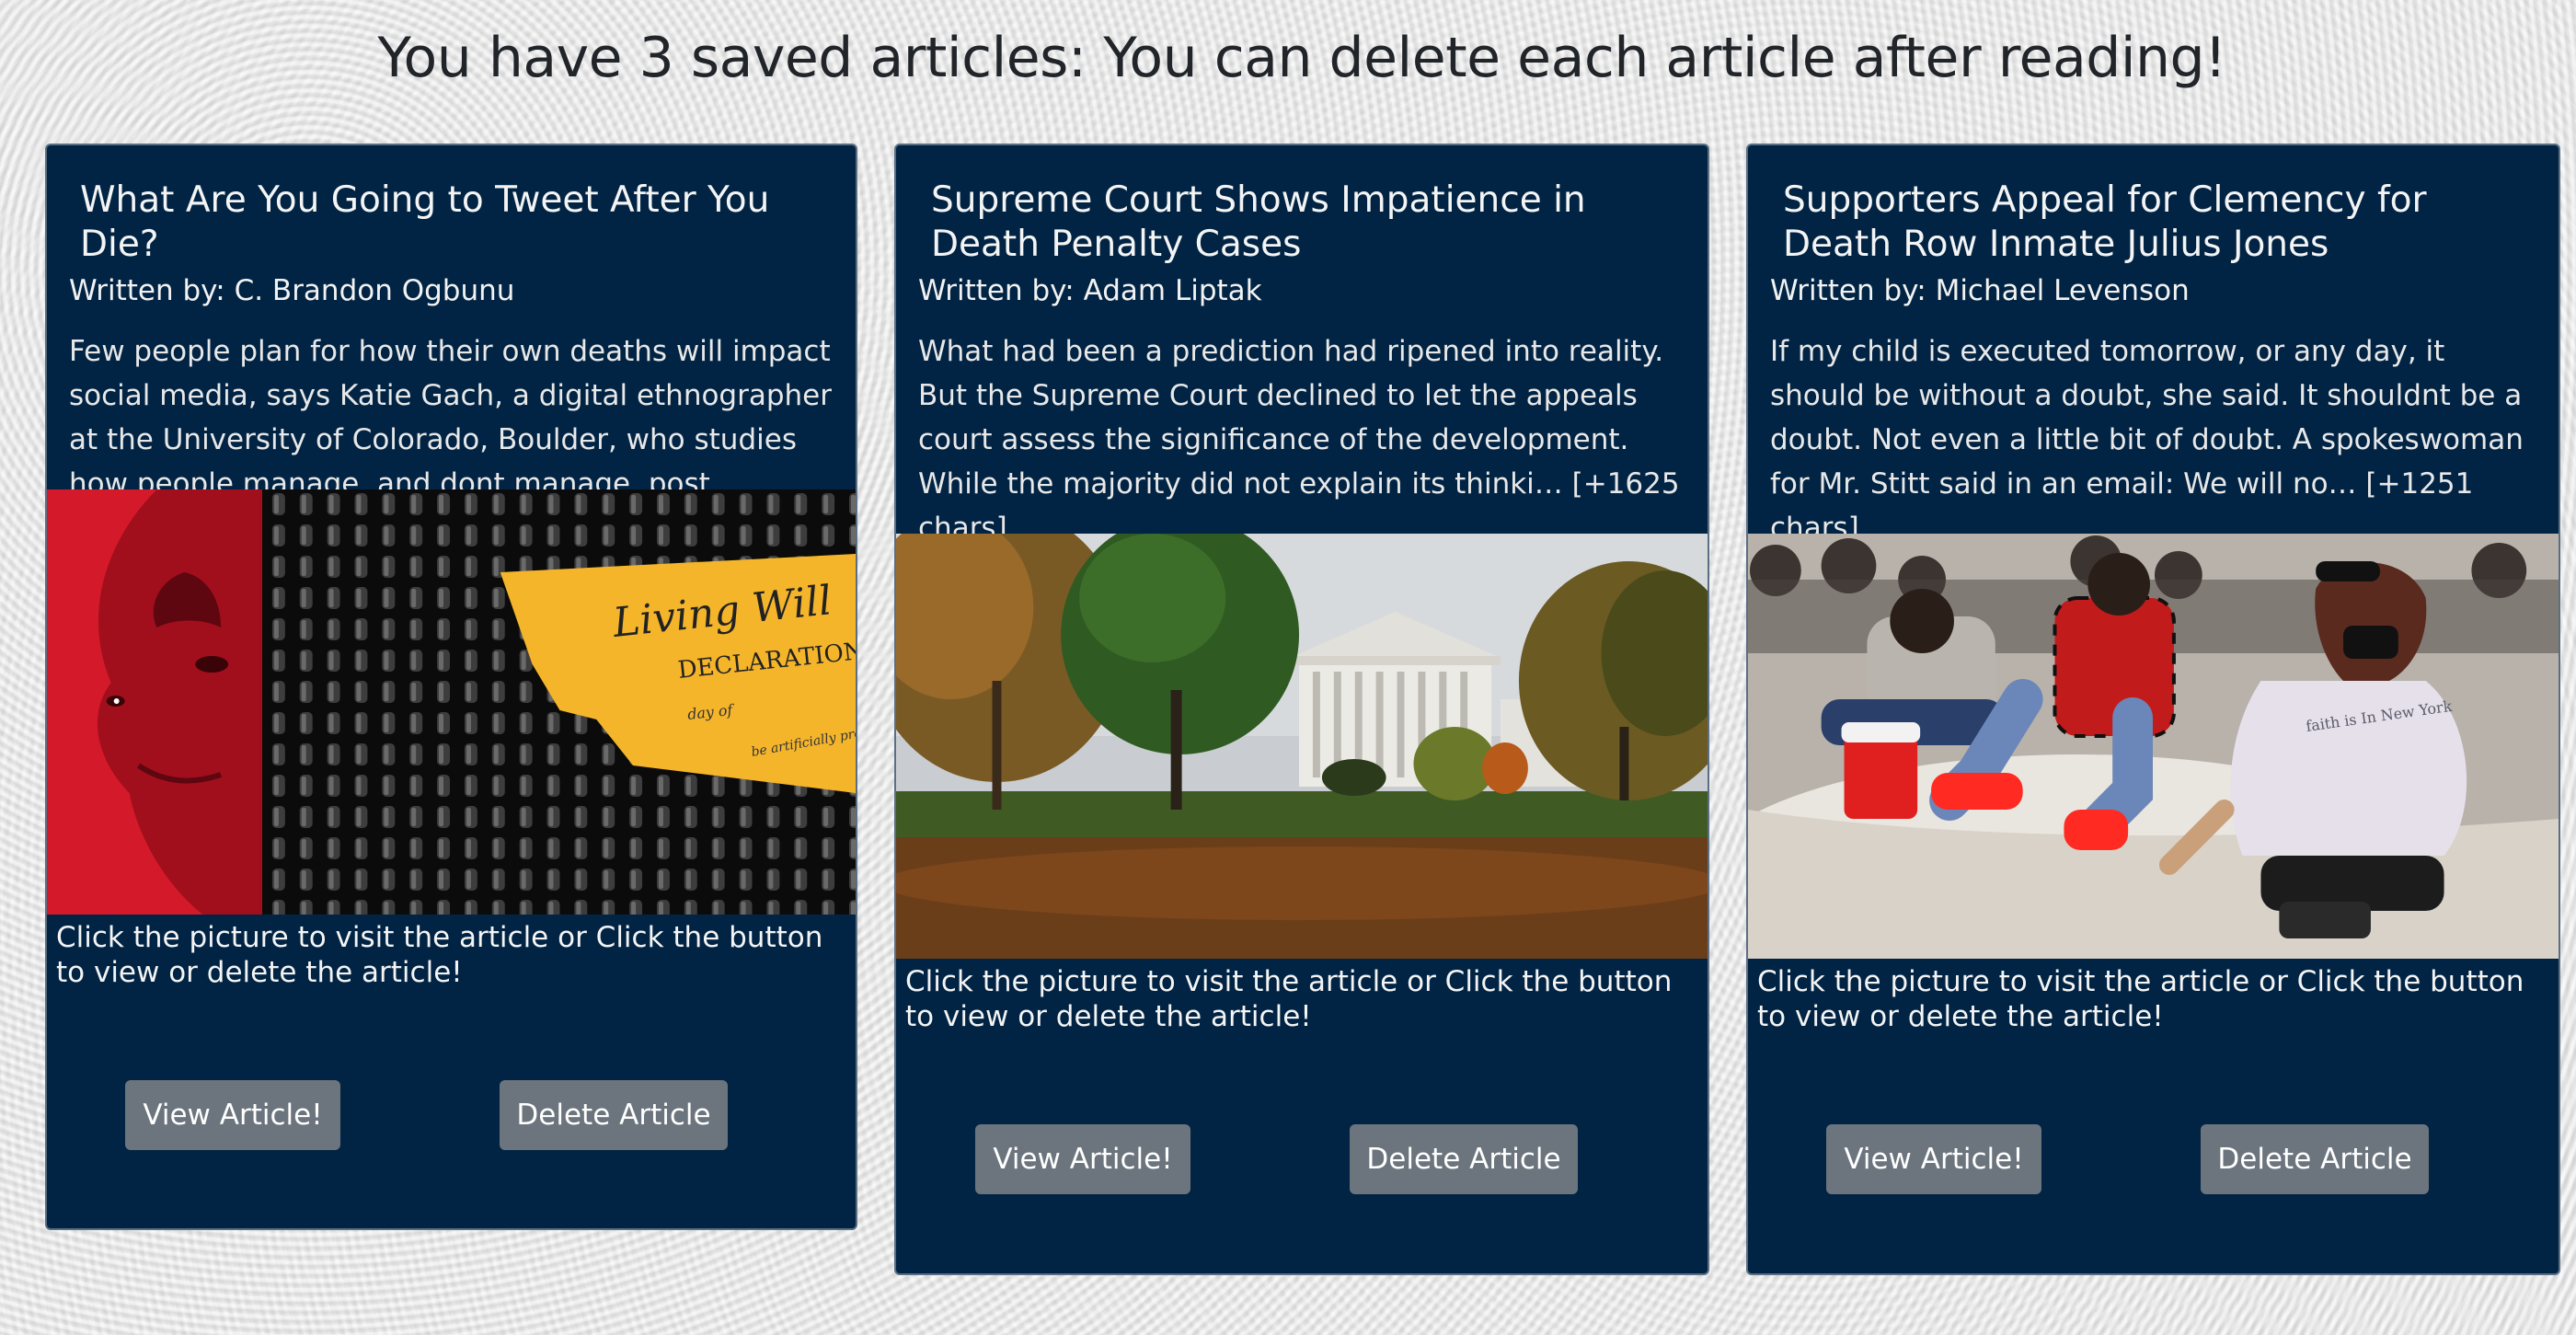 The image size is (2576, 1335). Describe the element at coordinates (1980, 290) in the screenshot. I see `article-author: Written by: Michael Levenson` at that location.